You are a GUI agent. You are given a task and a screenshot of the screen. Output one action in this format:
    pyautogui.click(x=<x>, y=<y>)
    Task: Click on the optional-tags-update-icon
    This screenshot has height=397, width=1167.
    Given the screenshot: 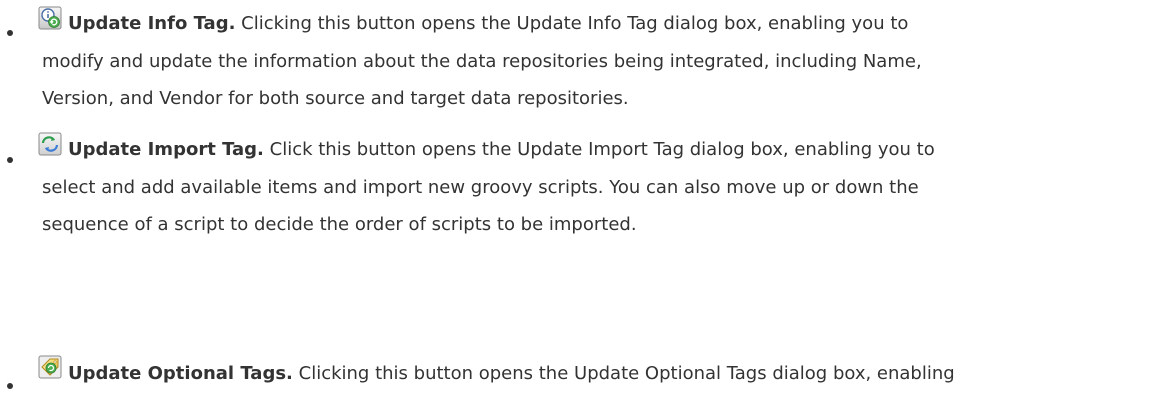 What is the action you would take?
    pyautogui.click(x=50, y=367)
    